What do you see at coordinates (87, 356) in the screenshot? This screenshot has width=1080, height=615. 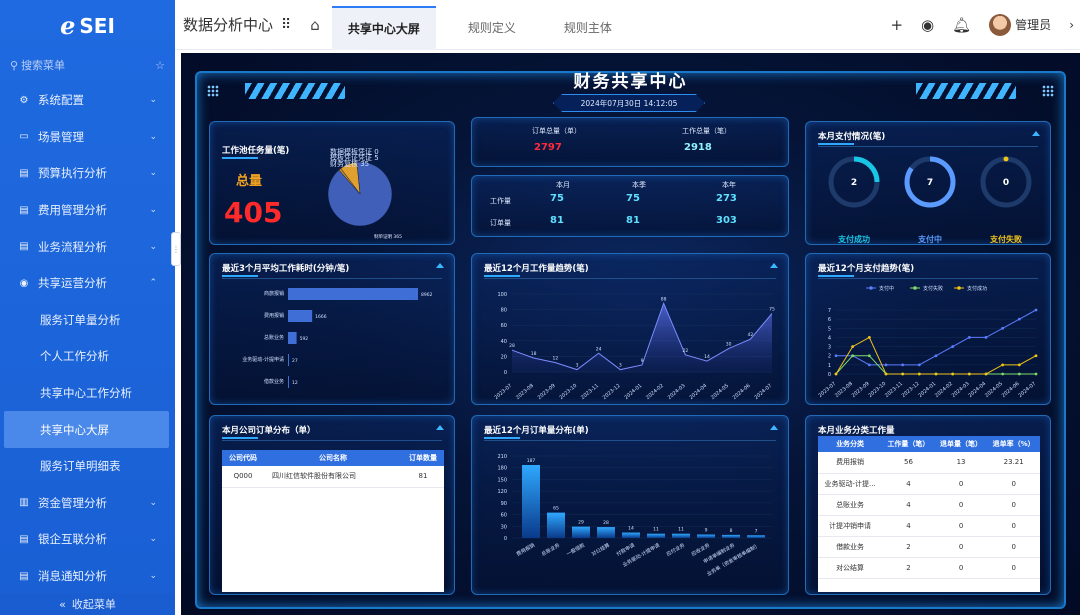 I see `sidebar-subitem: 个人工作分析` at bounding box center [87, 356].